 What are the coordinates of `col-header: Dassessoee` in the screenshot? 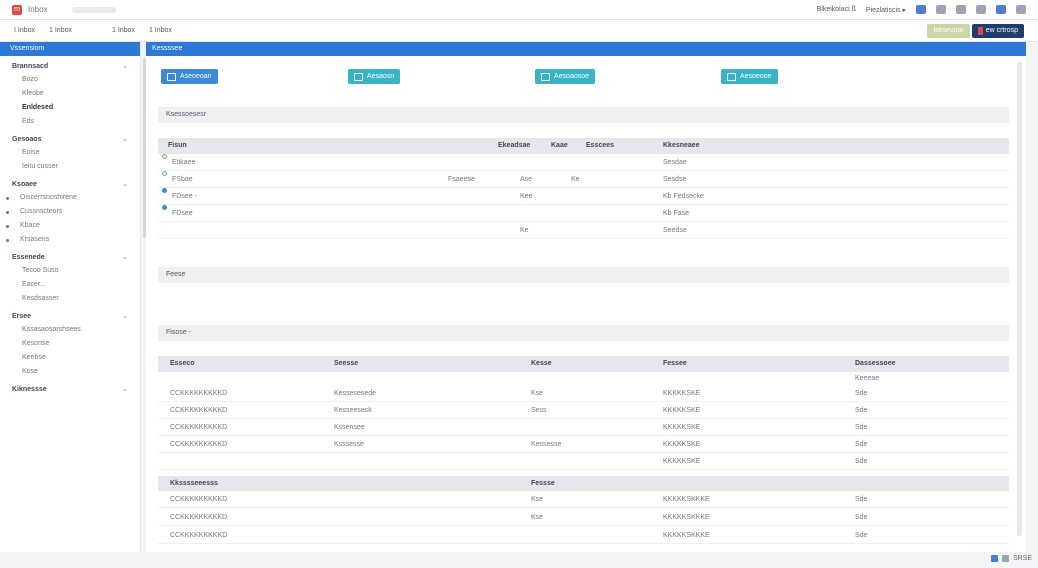 It's located at (875, 364).